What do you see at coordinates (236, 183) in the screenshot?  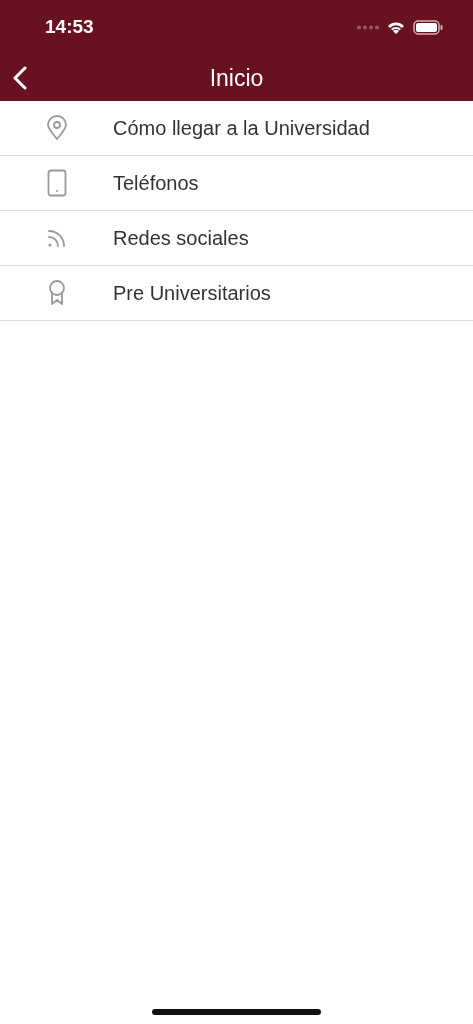 I see `menu-item: Teléfonos` at bounding box center [236, 183].